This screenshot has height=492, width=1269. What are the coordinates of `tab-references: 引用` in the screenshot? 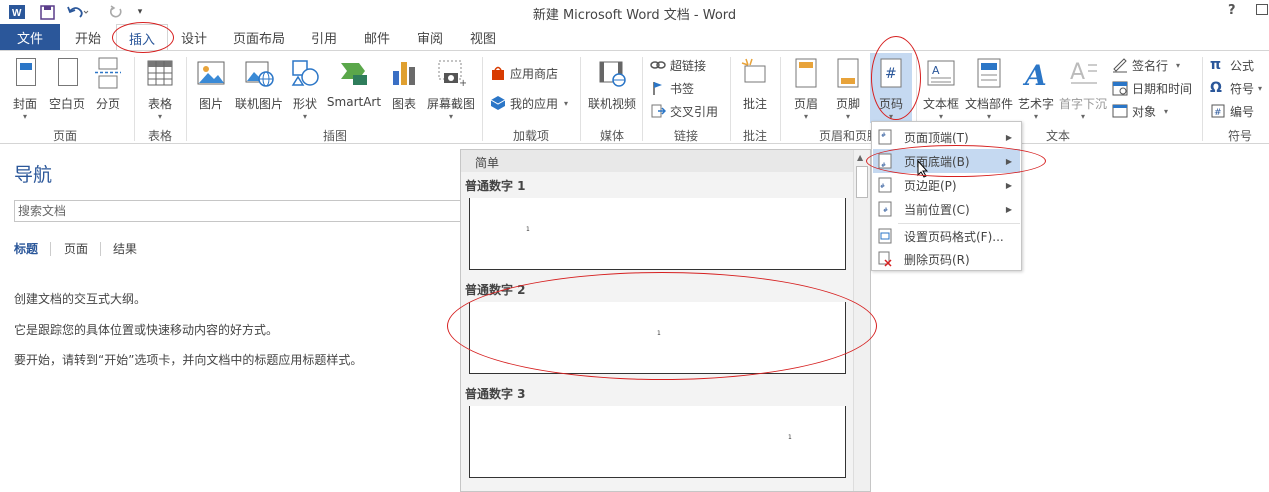 It's located at (324, 37).